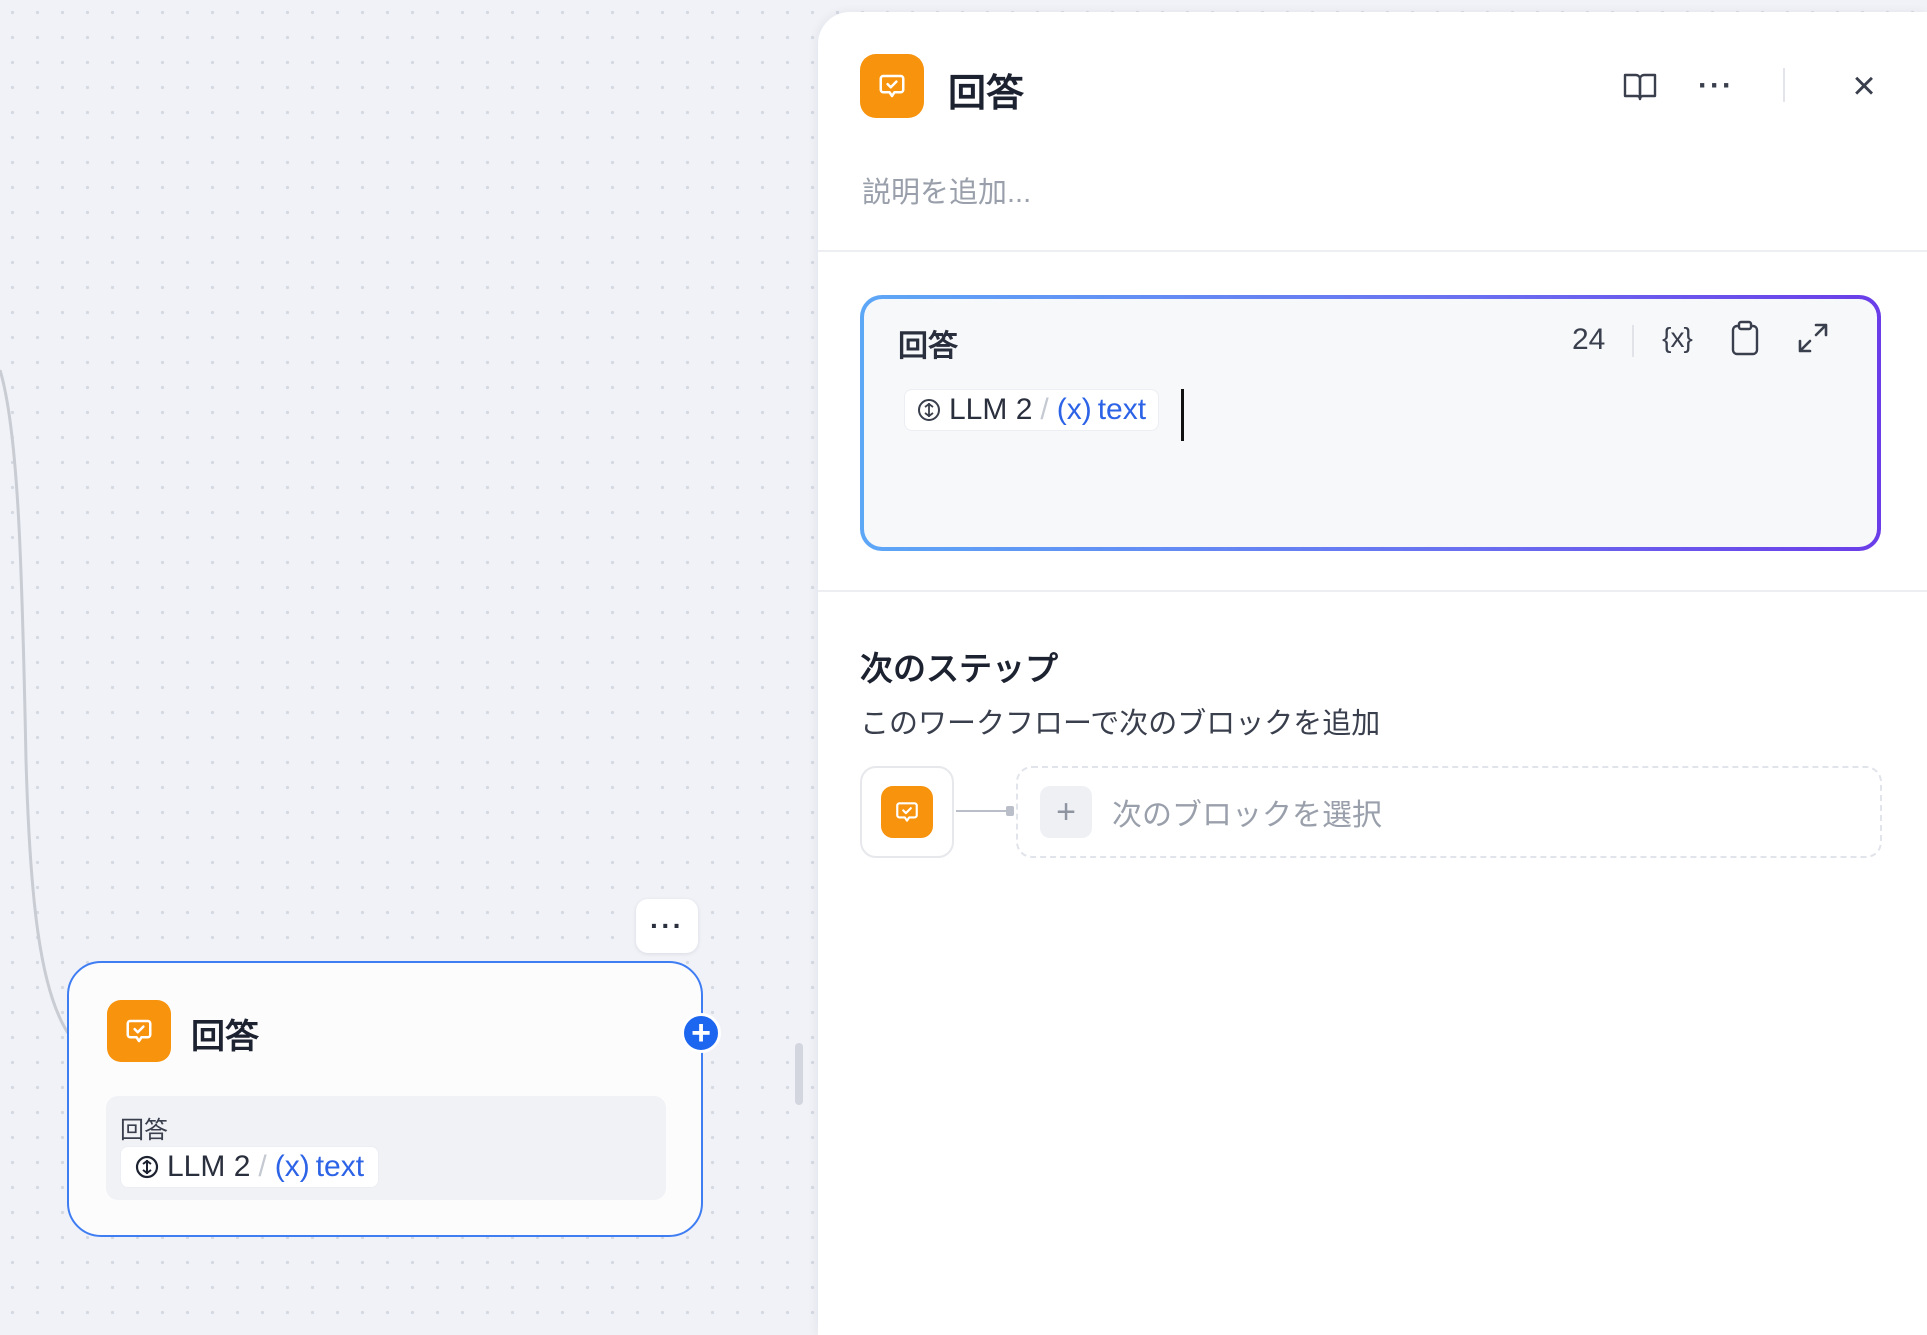 This screenshot has height=1335, width=1927. I want to click on char-count: 24, so click(1589, 339).